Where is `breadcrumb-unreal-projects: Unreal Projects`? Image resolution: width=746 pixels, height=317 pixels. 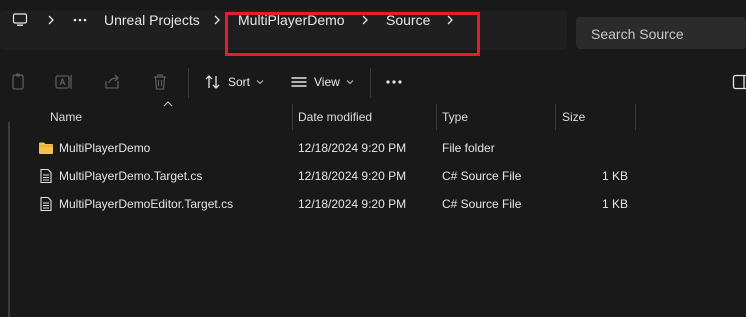 breadcrumb-unreal-projects: Unreal Projects is located at coordinates (152, 20).